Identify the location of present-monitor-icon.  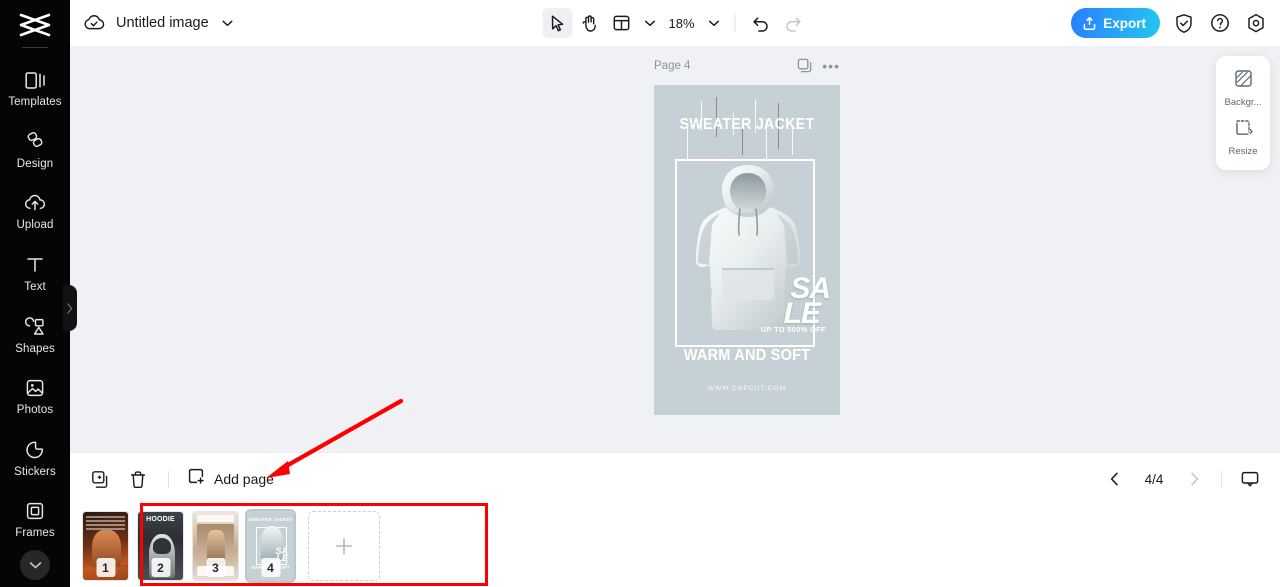
(1250, 479).